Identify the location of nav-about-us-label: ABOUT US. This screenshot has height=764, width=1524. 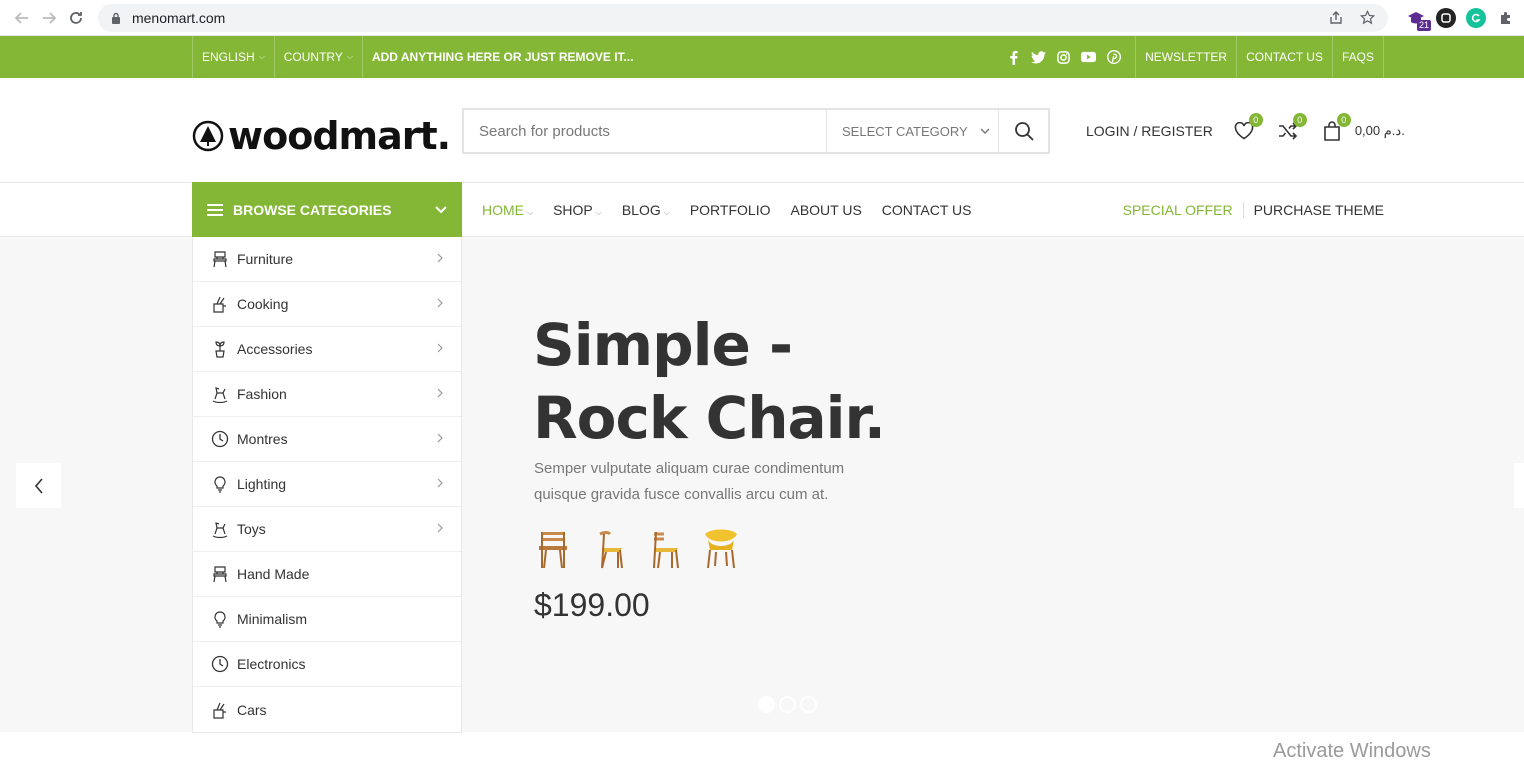
(826, 210).